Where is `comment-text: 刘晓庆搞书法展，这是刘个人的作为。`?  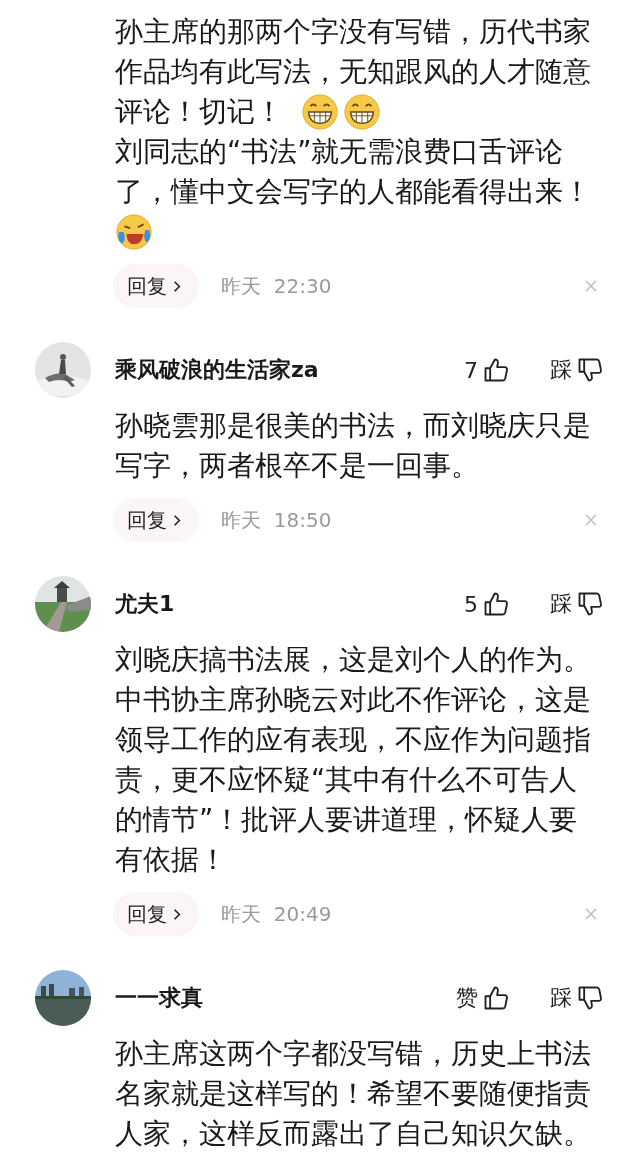 comment-text: 刘晓庆搞书法展，这是刘个人的作为。 is located at coordinates (353, 659).